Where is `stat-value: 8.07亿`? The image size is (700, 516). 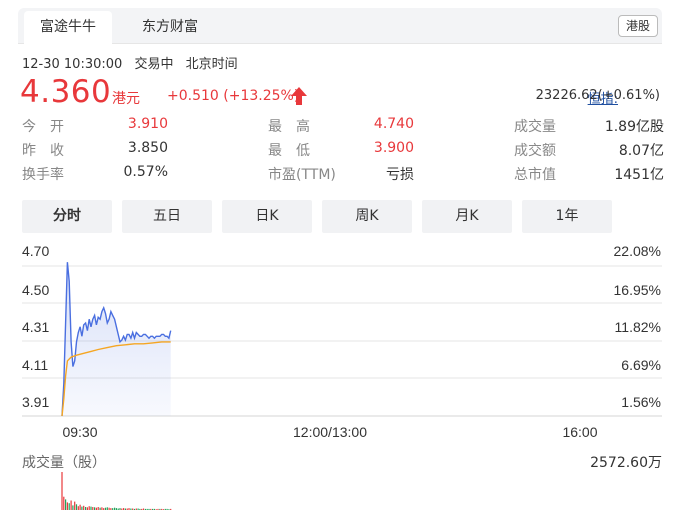 stat-value: 8.07亿 is located at coordinates (641, 151).